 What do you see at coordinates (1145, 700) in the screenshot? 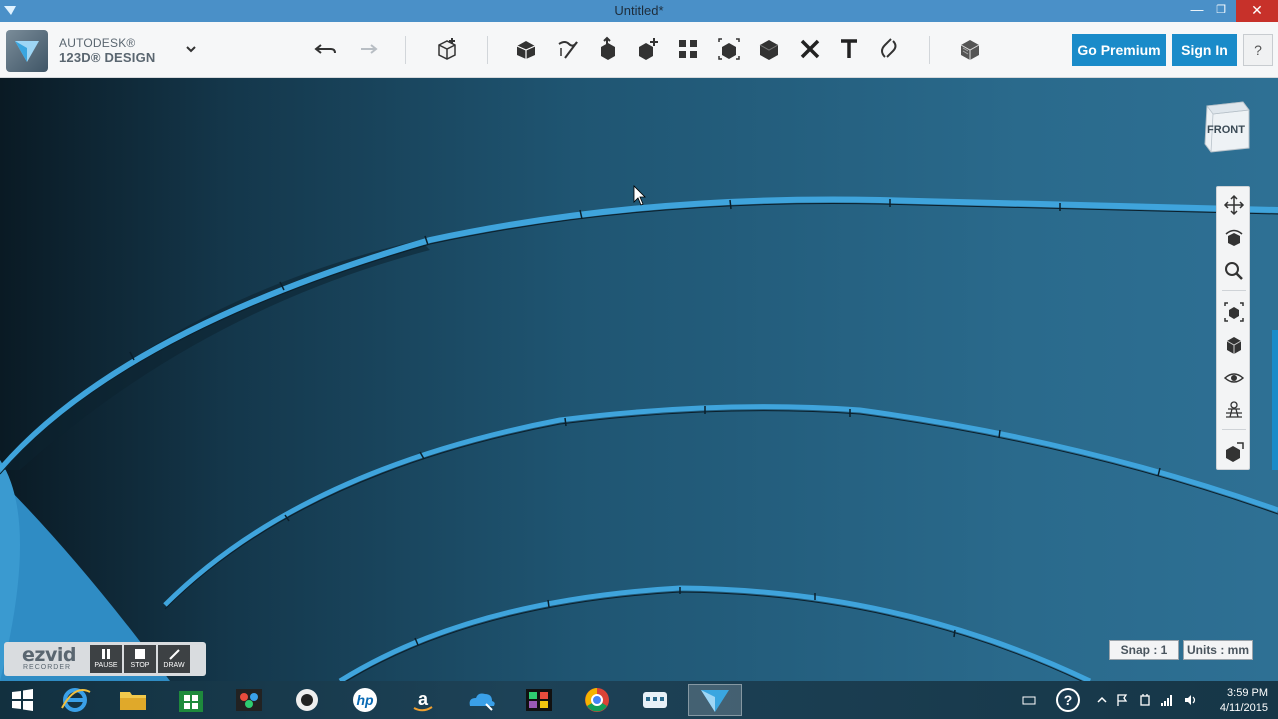
I see `power-icon` at bounding box center [1145, 700].